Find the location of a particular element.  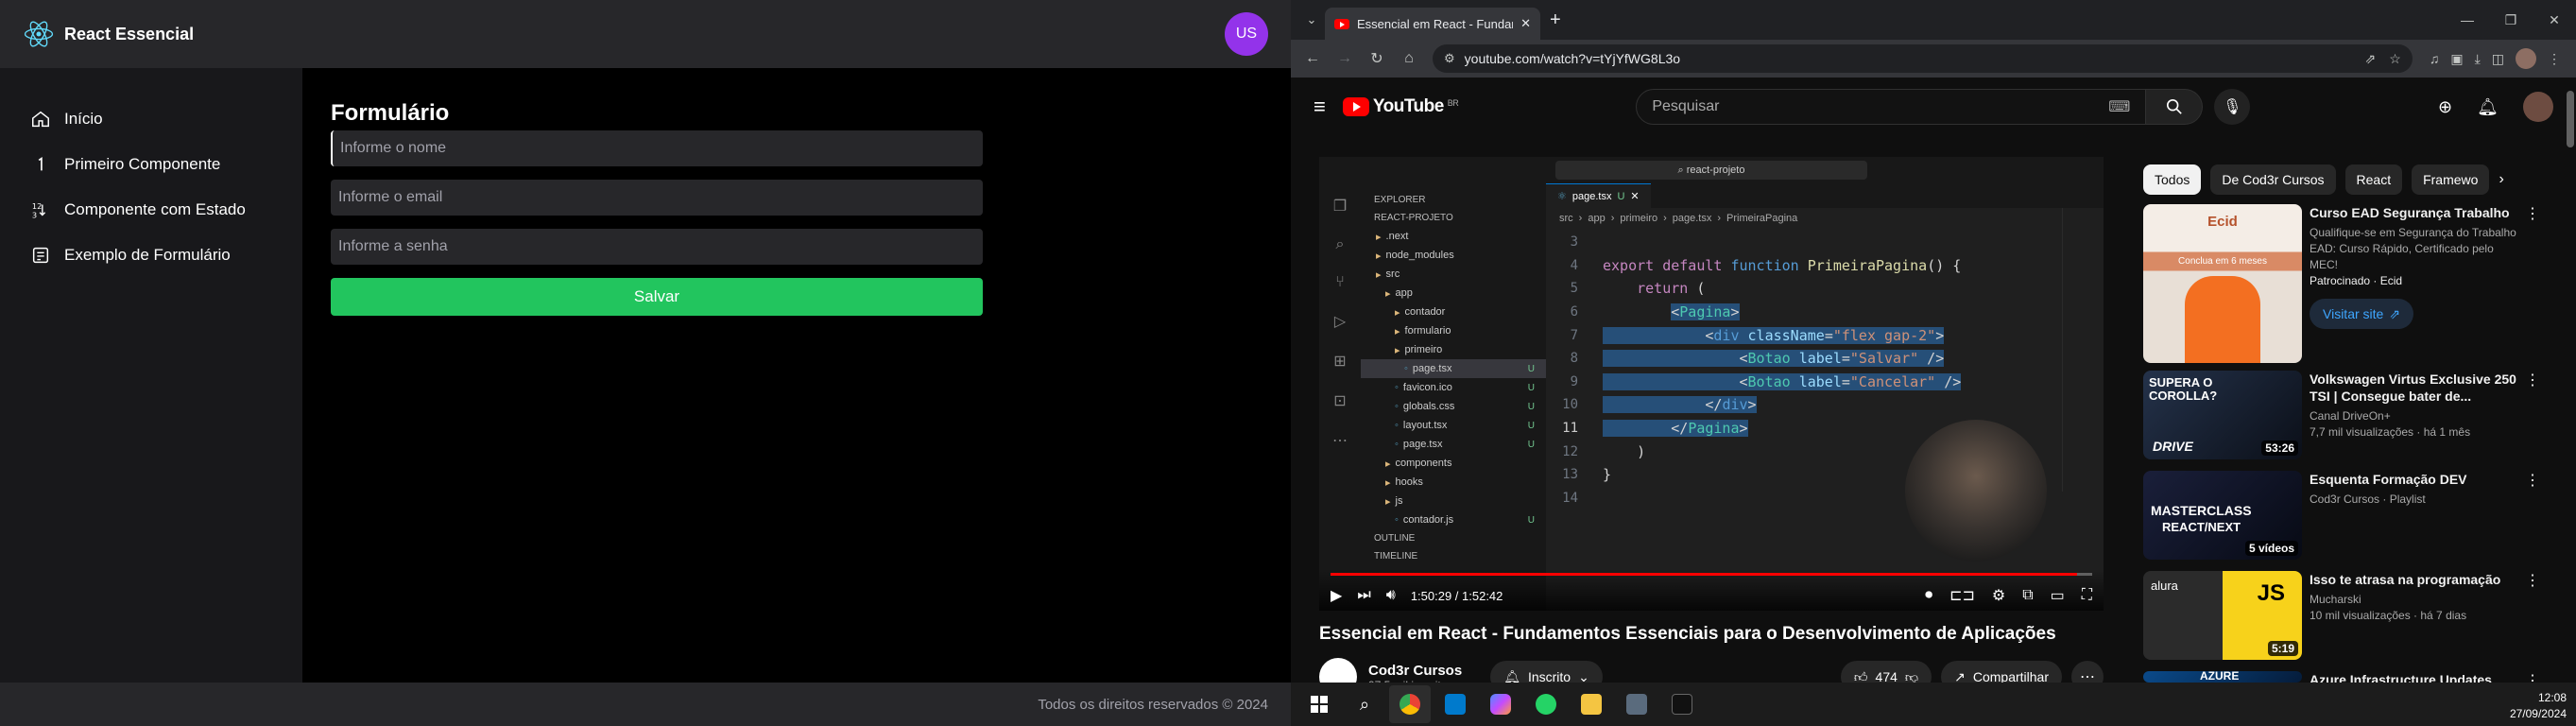

chip-de-cod3r: De Cod3r Cursos is located at coordinates (2273, 179).